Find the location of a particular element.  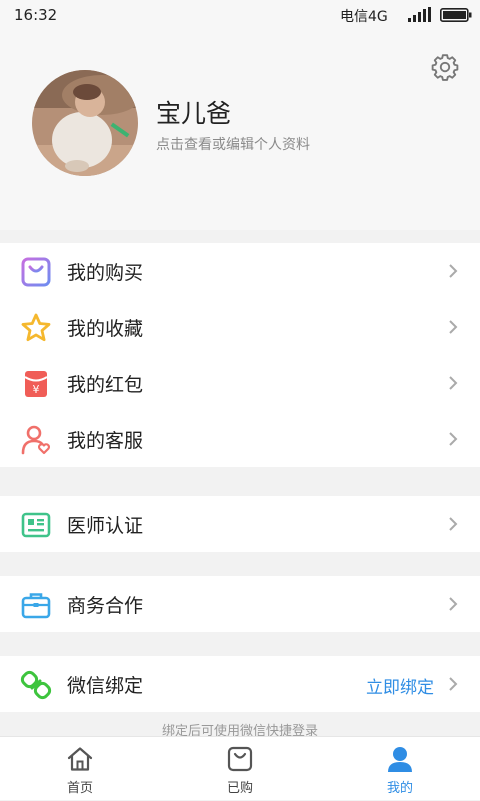

user-name: 宝儿爸 is located at coordinates (193, 112).